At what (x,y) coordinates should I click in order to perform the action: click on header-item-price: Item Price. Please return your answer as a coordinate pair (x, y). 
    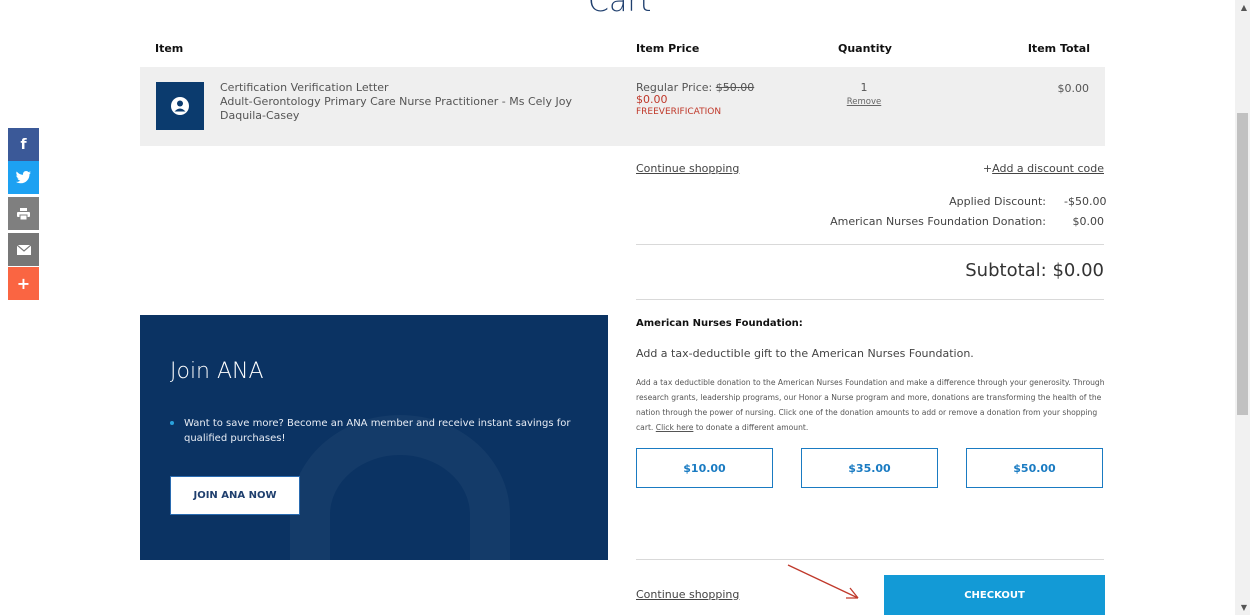
    Looking at the image, I should click on (668, 48).